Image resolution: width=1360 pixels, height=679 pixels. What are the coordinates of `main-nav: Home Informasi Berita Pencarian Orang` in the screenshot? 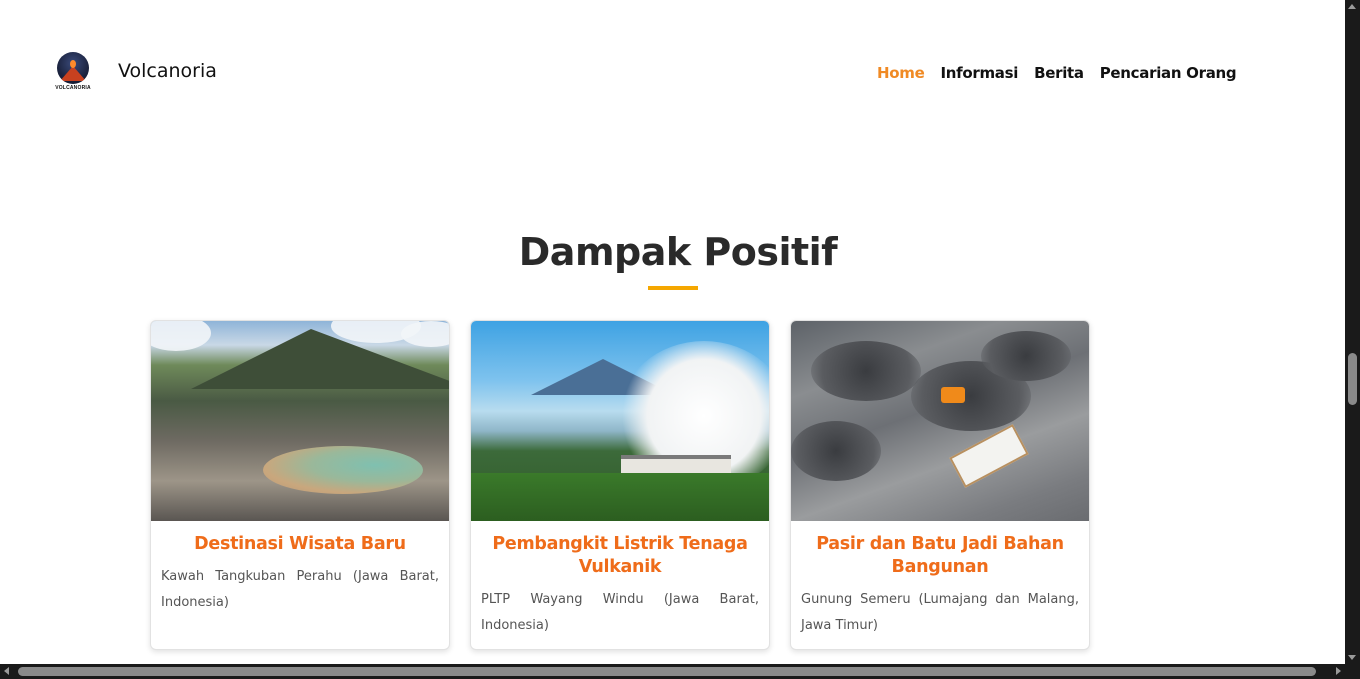 It's located at (1057, 73).